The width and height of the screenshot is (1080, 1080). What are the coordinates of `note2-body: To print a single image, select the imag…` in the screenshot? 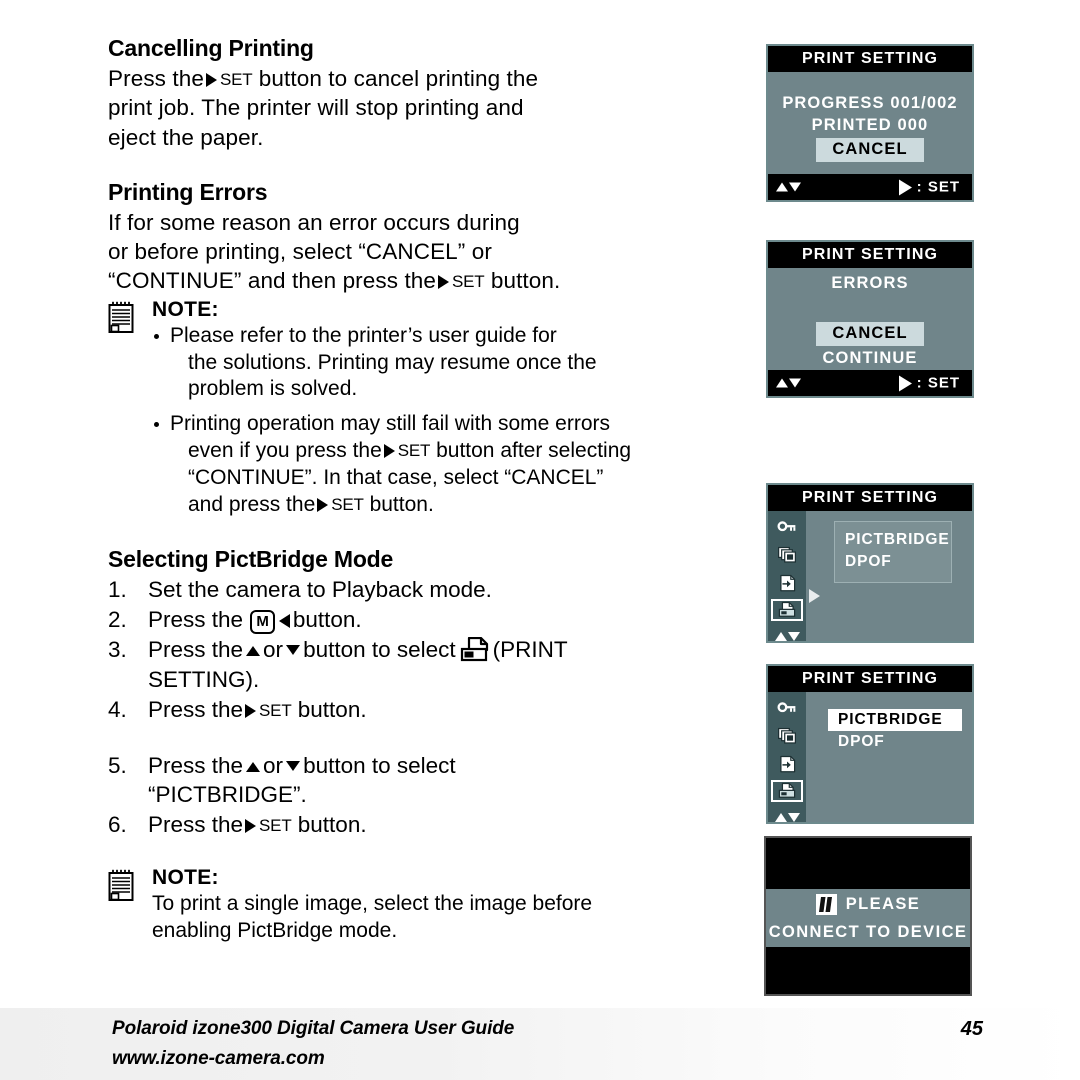 It's located at (430, 918).